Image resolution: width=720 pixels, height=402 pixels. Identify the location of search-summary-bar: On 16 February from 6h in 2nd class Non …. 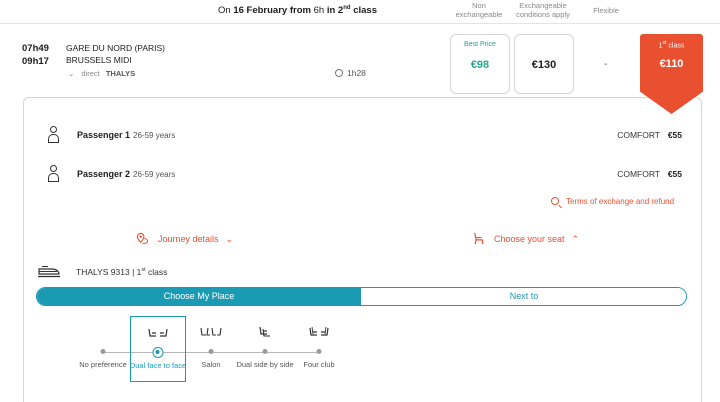
(360, 12).